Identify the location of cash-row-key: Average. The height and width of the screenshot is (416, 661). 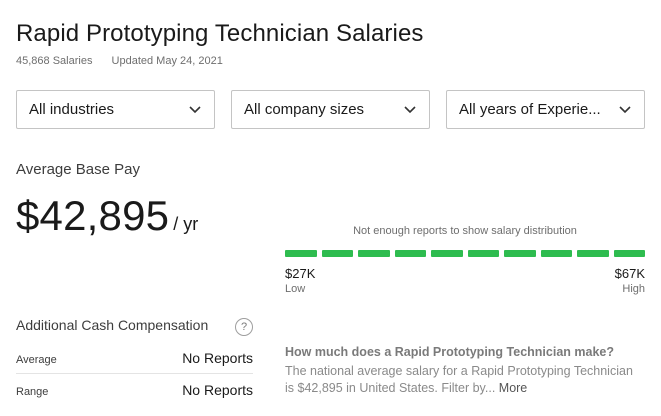
(36, 360).